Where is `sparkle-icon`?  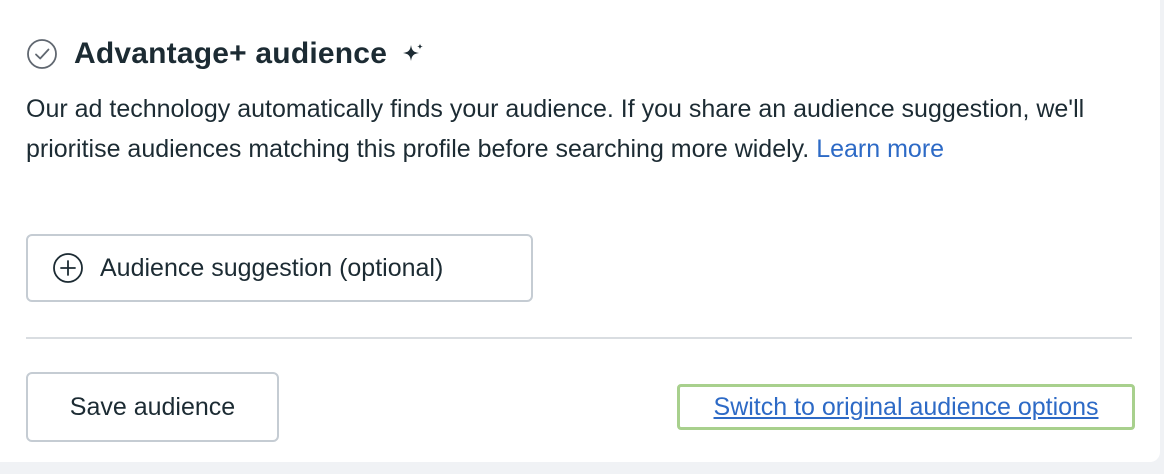
sparkle-icon is located at coordinates (413, 54).